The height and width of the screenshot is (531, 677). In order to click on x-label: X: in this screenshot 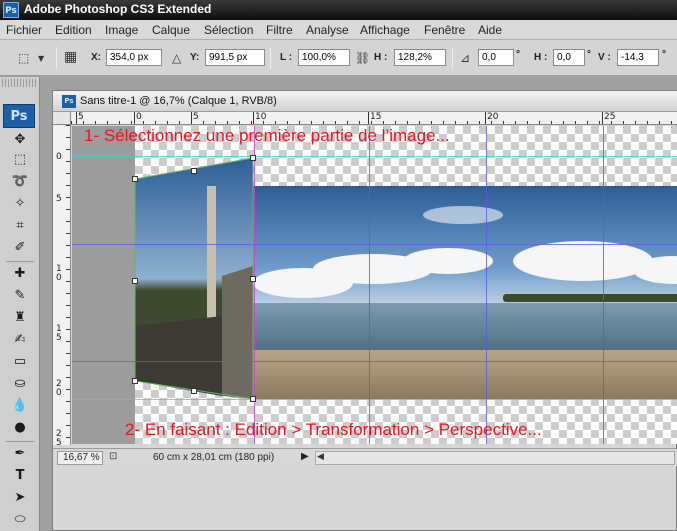, I will do `click(96, 57)`.